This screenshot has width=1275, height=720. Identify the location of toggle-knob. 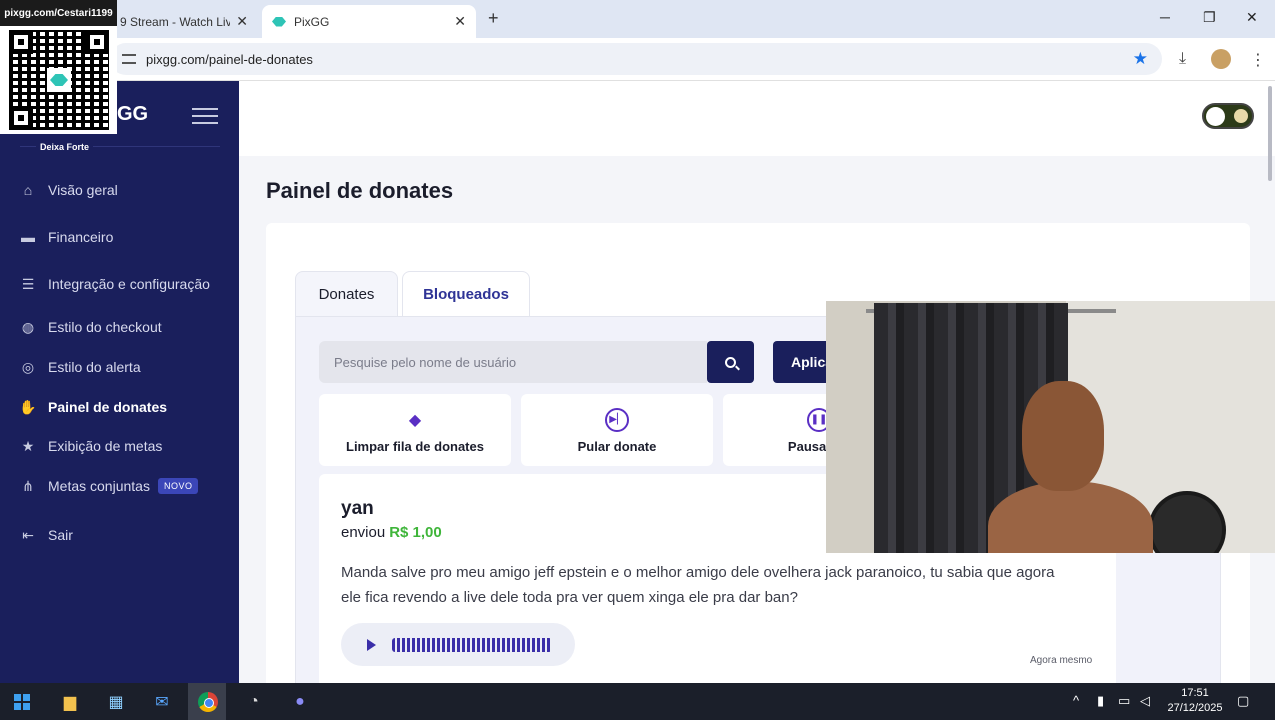
(1215, 116).